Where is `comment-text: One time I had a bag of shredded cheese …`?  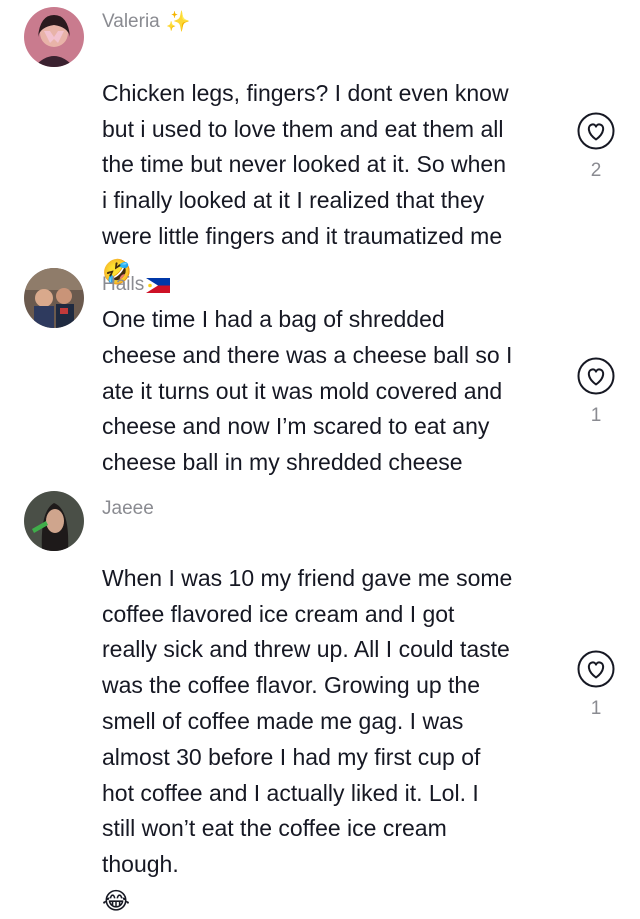 comment-text: One time I had a bag of shredded cheese … is located at coordinates (307, 391).